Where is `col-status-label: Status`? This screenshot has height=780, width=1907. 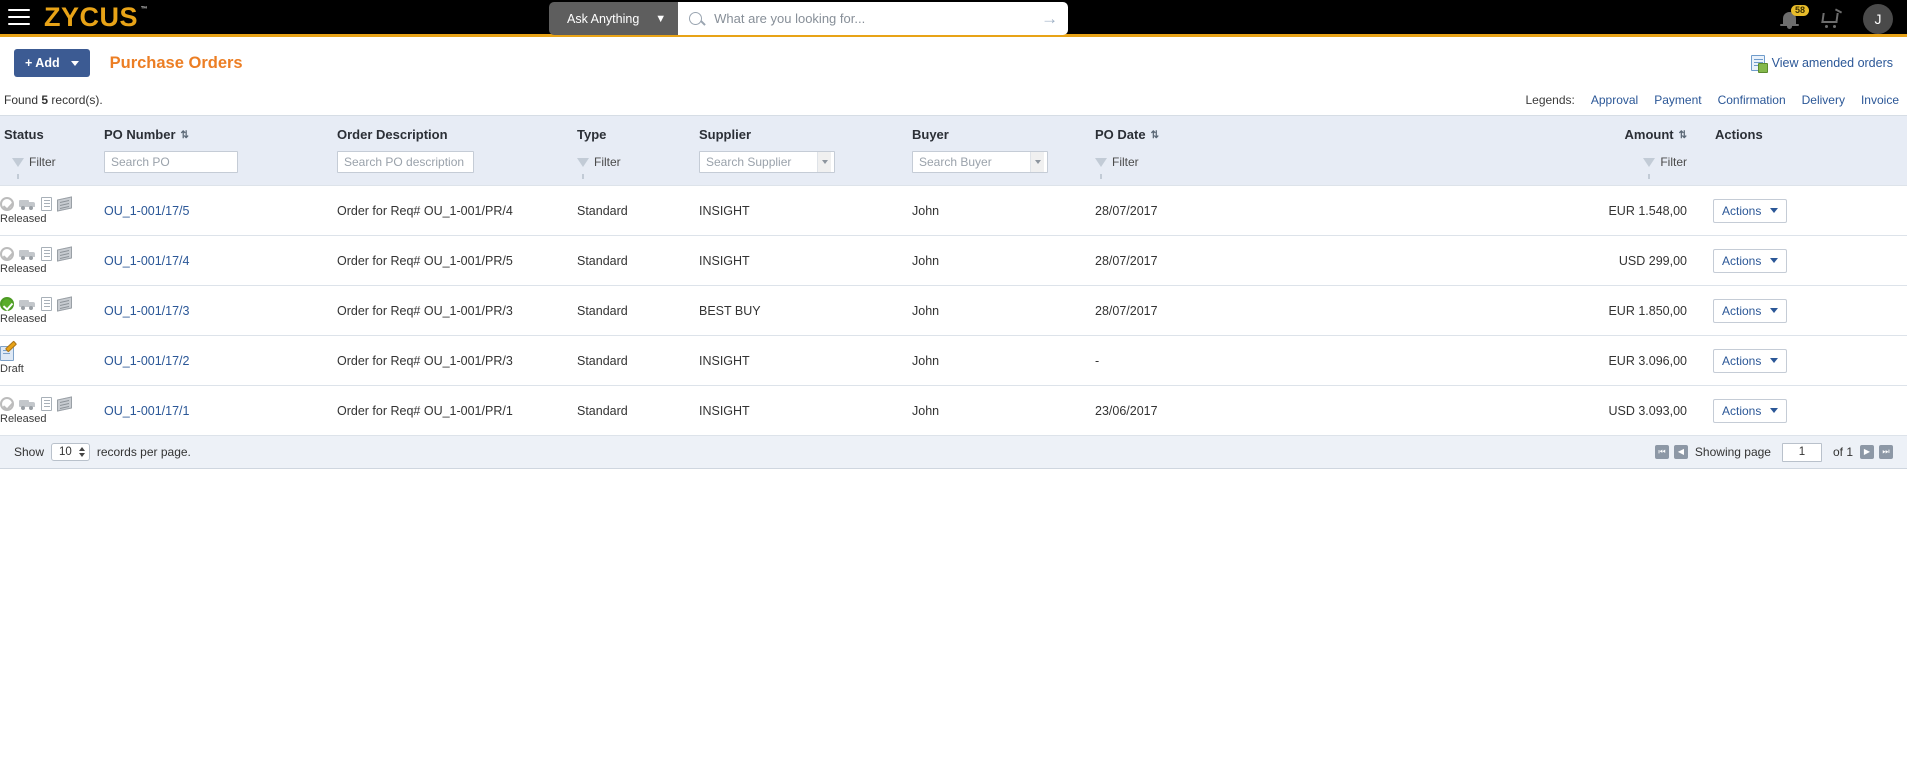 col-status-label: Status is located at coordinates (24, 134).